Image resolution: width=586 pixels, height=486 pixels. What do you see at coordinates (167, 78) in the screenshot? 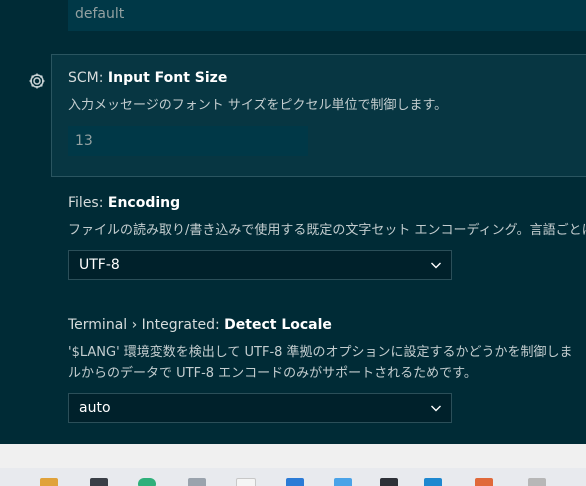
I see `scm-setting-name: Input Font Size` at bounding box center [167, 78].